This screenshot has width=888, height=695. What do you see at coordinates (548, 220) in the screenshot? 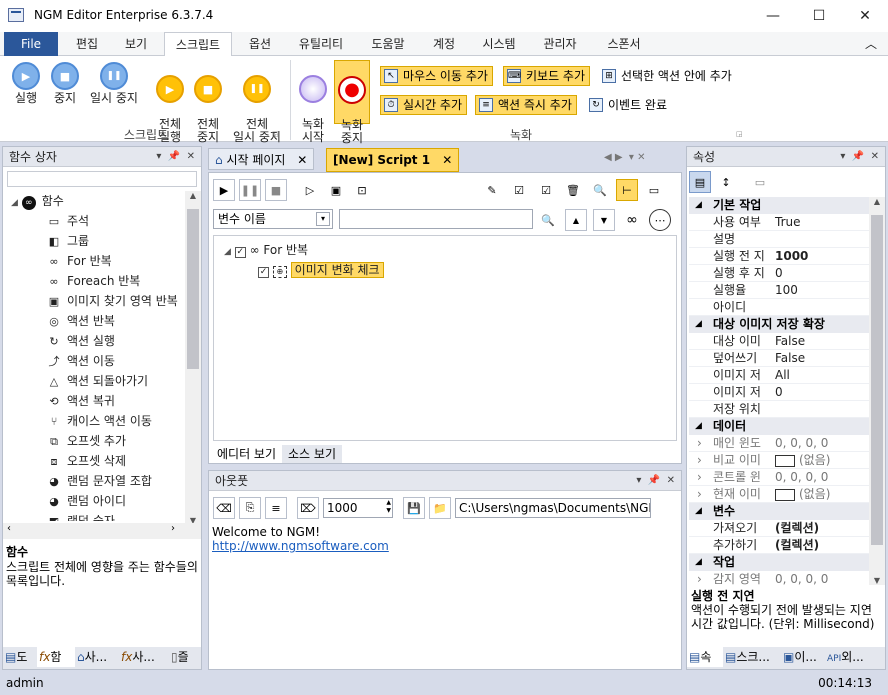
I see `search-icon: 🔍` at bounding box center [548, 220].